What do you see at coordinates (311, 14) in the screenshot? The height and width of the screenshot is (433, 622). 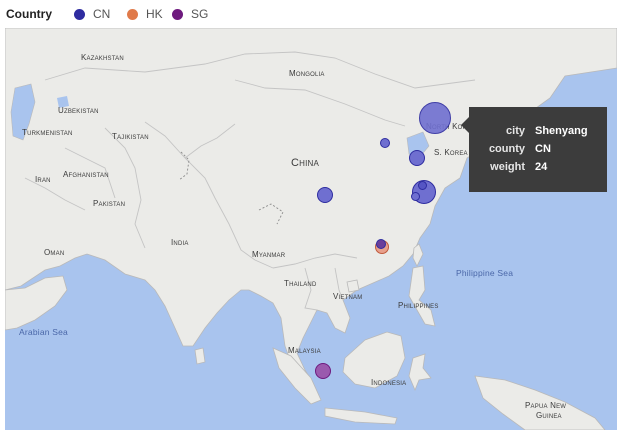 I see `map-legend: Country CN HK SG` at bounding box center [311, 14].